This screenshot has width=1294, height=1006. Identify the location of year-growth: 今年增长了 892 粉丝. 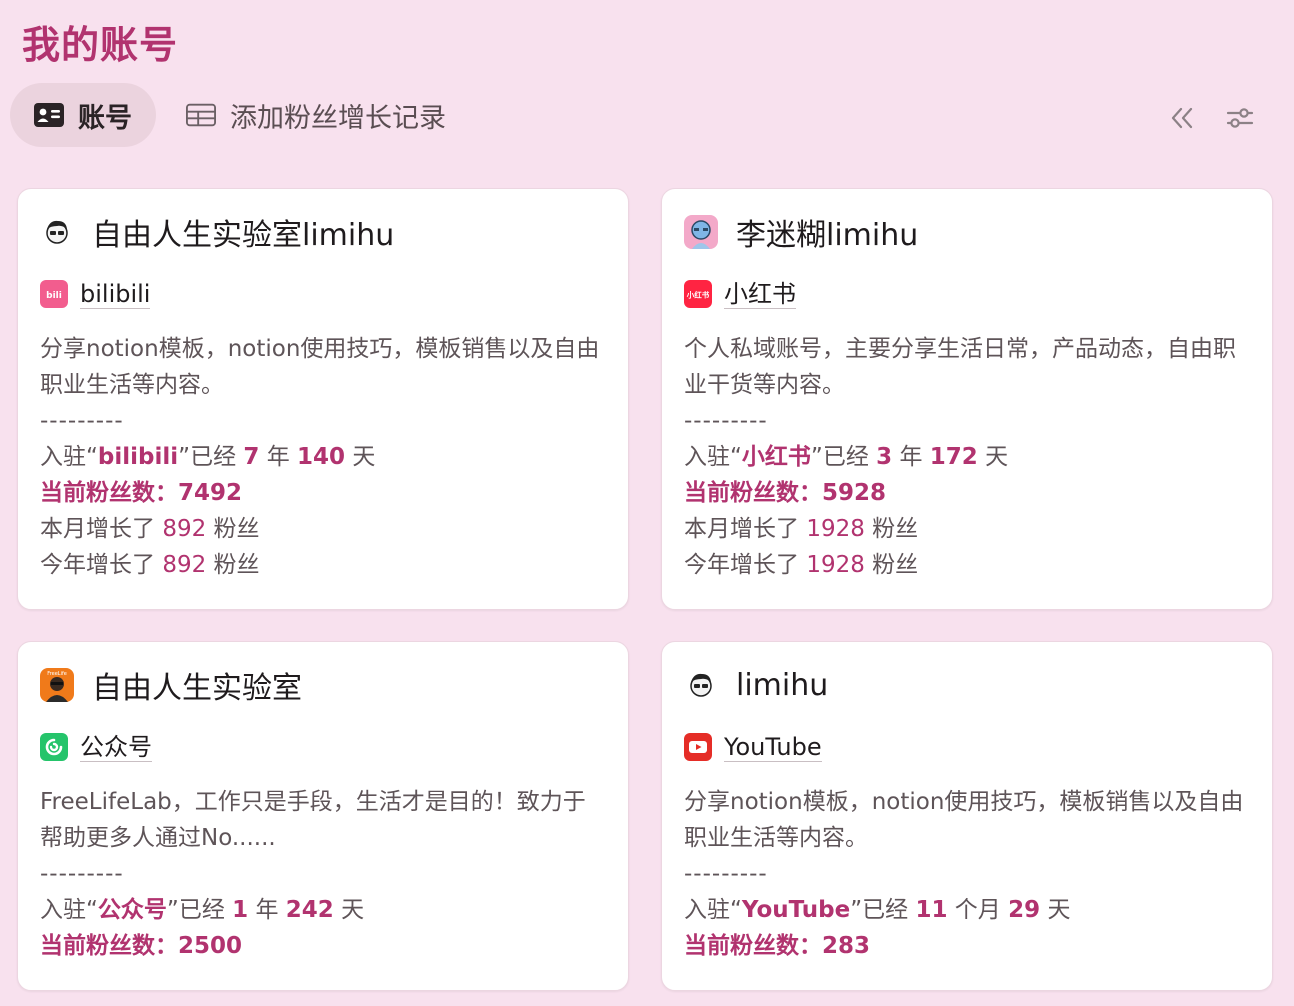
(150, 565).